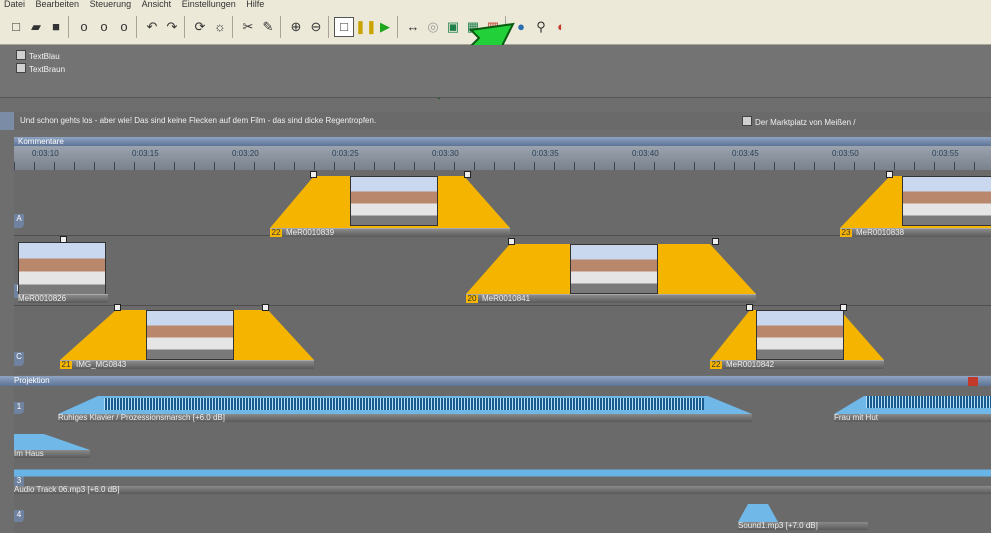 This screenshot has width=991, height=533. Describe the element at coordinates (19, 221) in the screenshot. I see `lane-tab-a: A` at that location.